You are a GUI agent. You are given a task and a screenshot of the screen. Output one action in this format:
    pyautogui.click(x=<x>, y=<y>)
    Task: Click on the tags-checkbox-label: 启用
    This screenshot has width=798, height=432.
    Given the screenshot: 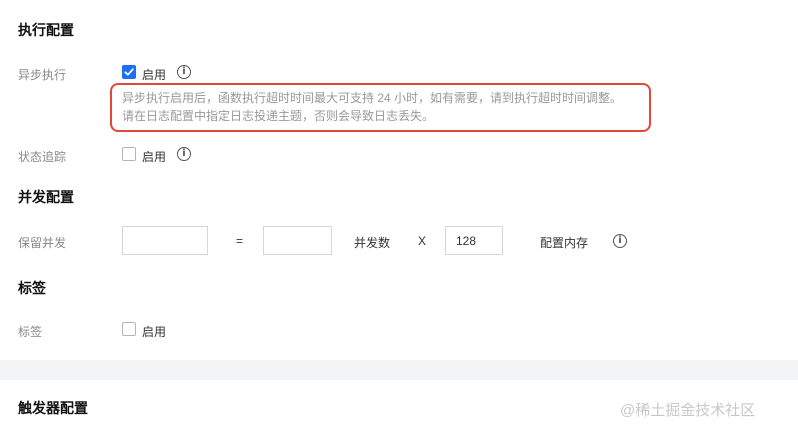 What is the action you would take?
    pyautogui.click(x=154, y=331)
    